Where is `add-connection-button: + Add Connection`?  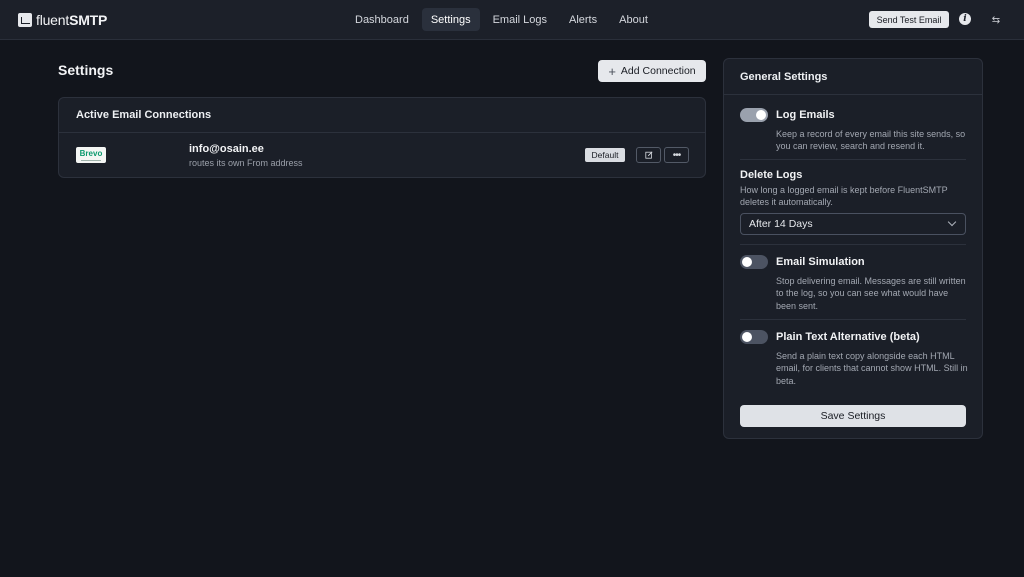
add-connection-button: + Add Connection is located at coordinates (652, 71).